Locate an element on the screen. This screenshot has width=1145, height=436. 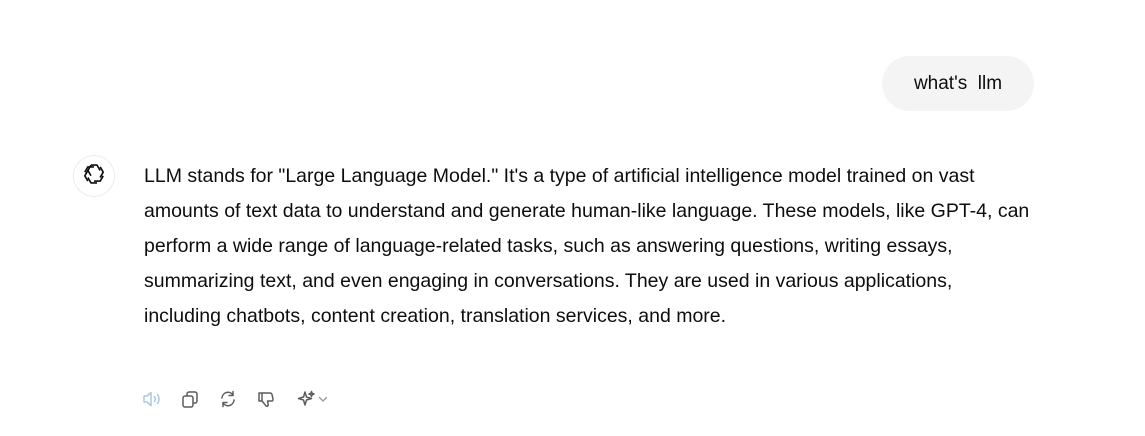
sparkle-icon is located at coordinates (306, 399).